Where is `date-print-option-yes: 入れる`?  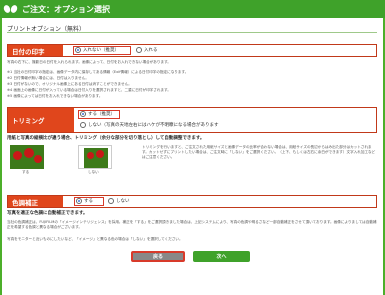
date-print-option-yes: 入れる is located at coordinates (147, 50).